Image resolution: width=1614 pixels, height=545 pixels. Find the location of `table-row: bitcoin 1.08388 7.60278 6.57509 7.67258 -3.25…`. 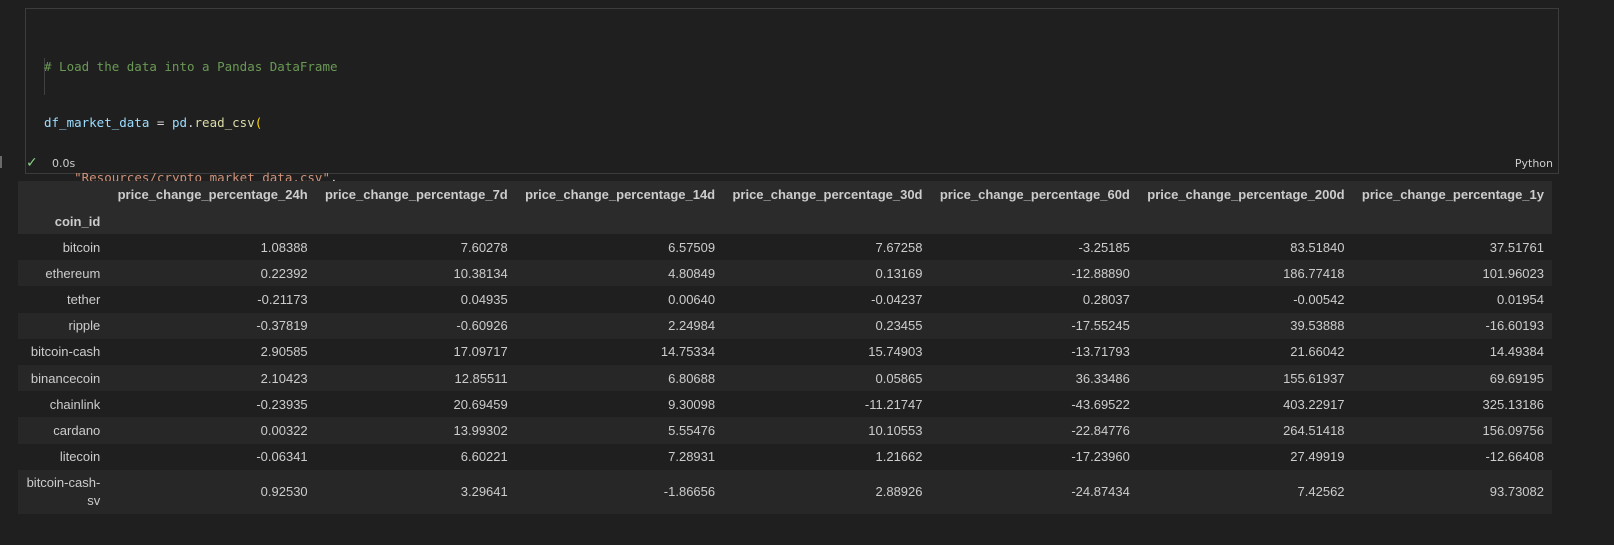

table-row: bitcoin 1.08388 7.60278 6.57509 7.67258 -3.25… is located at coordinates (785, 247).